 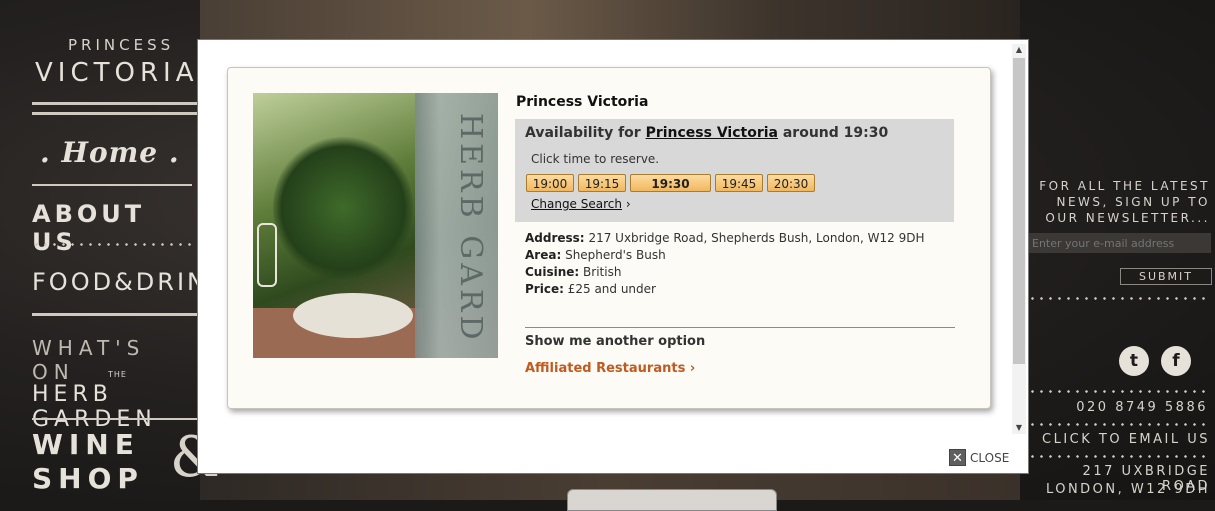 What do you see at coordinates (555, 238) in the screenshot?
I see `address-label: Address:` at bounding box center [555, 238].